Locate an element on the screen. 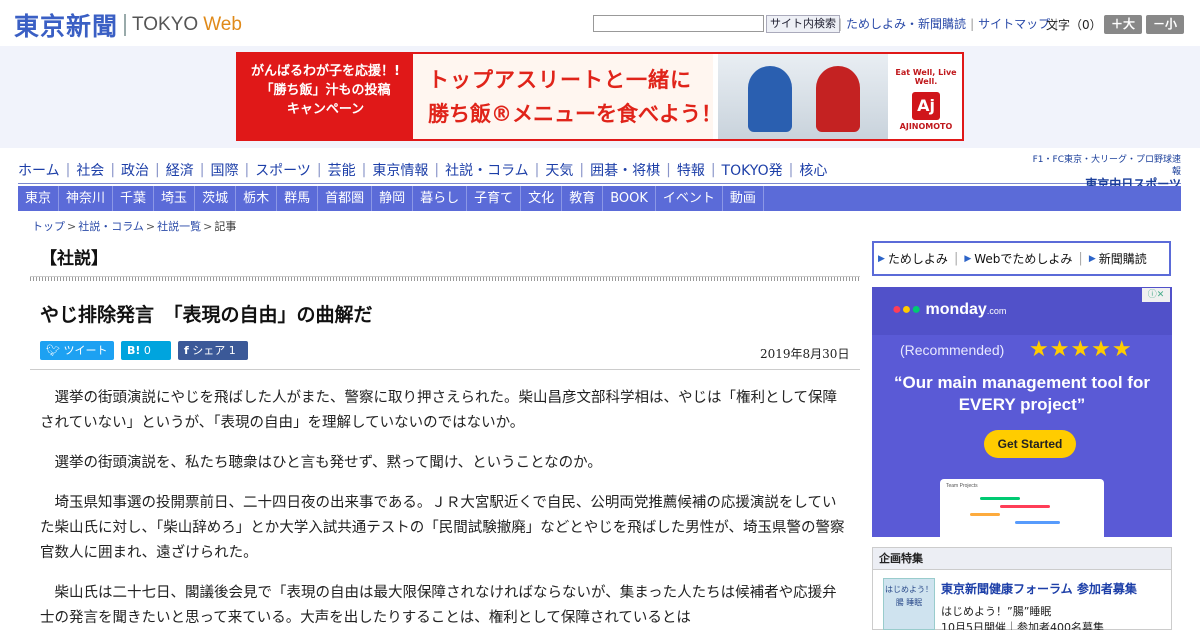 Image resolution: width=1200 pixels, height=630 pixels. nav-item-sports: スポーツ is located at coordinates (283, 170).